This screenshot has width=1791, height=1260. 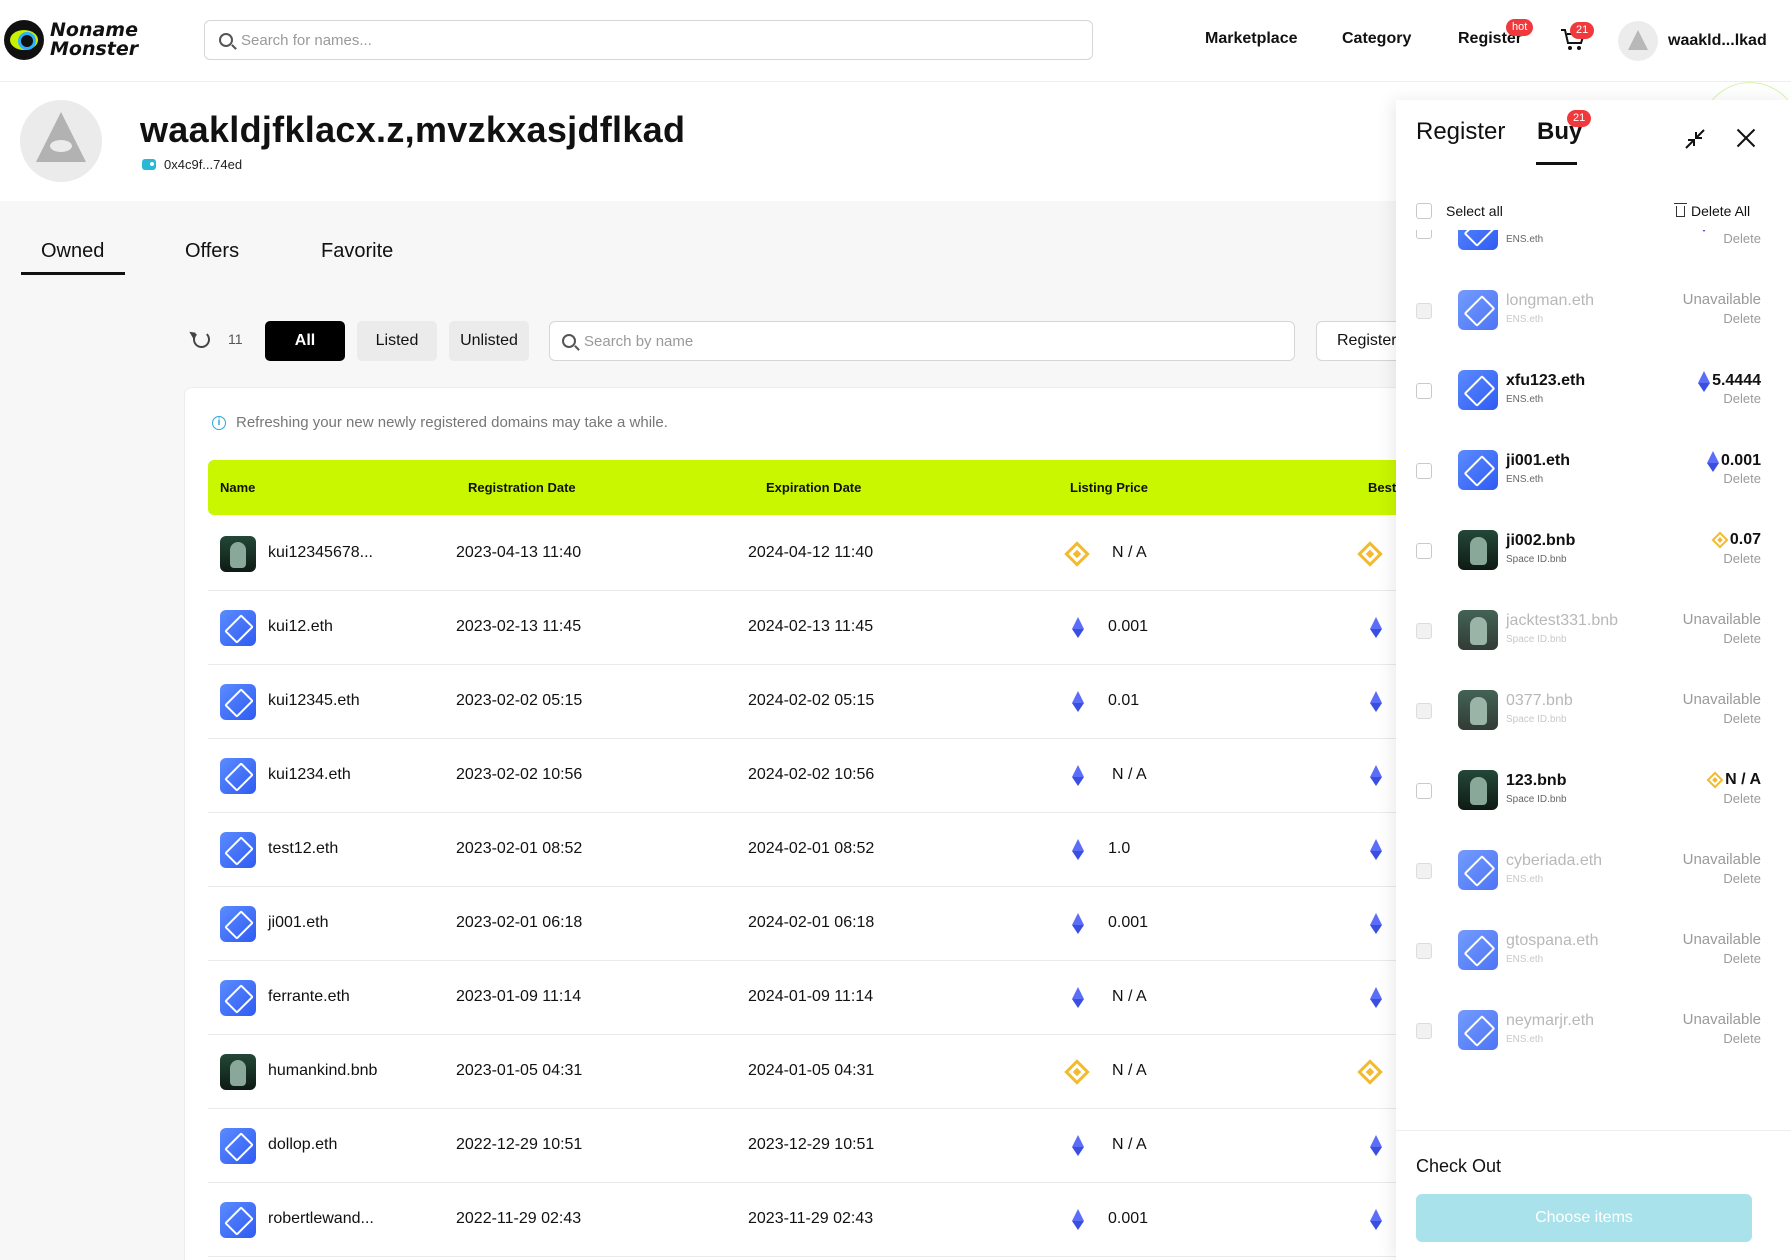 What do you see at coordinates (1746, 138) in the screenshot?
I see `close-icon` at bounding box center [1746, 138].